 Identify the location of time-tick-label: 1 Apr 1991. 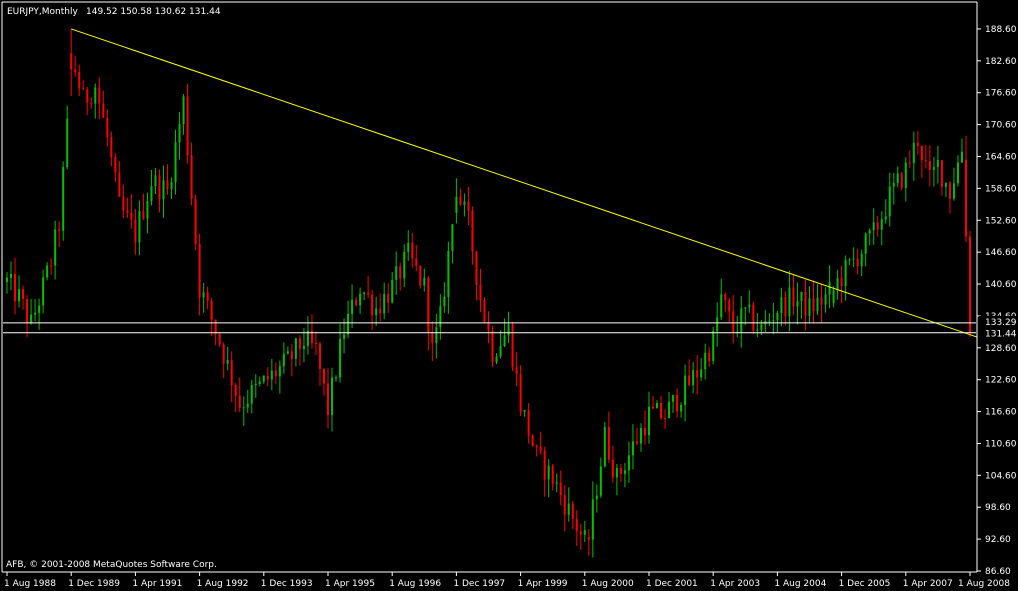
(157, 584).